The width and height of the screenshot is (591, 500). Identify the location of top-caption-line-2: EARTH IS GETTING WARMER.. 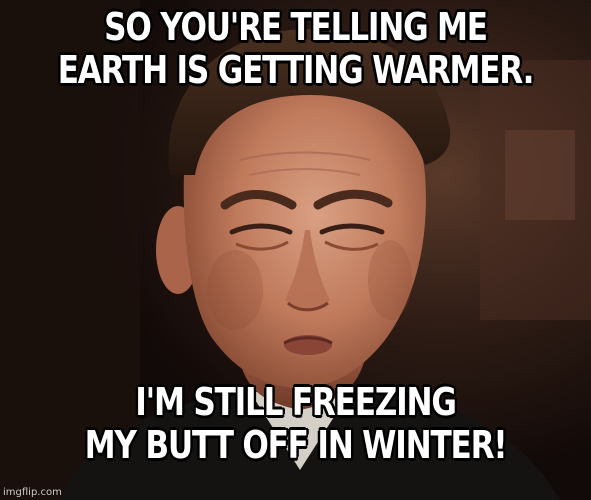
(296, 70).